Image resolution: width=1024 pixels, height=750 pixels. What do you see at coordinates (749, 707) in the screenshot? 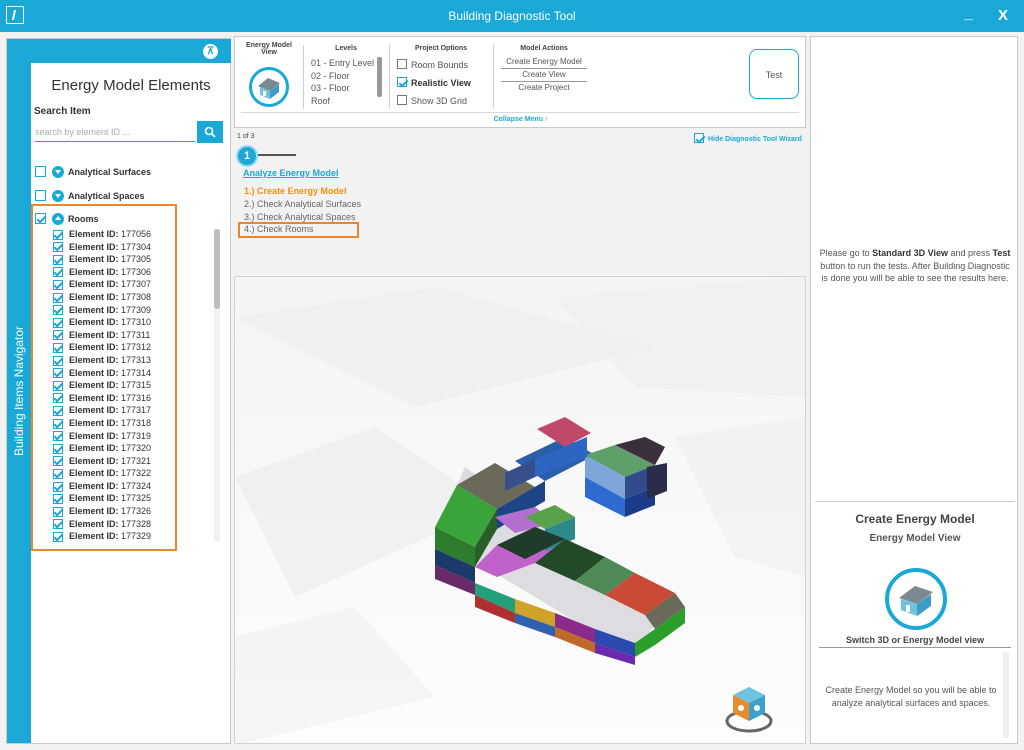
I see `view-cube-icon` at bounding box center [749, 707].